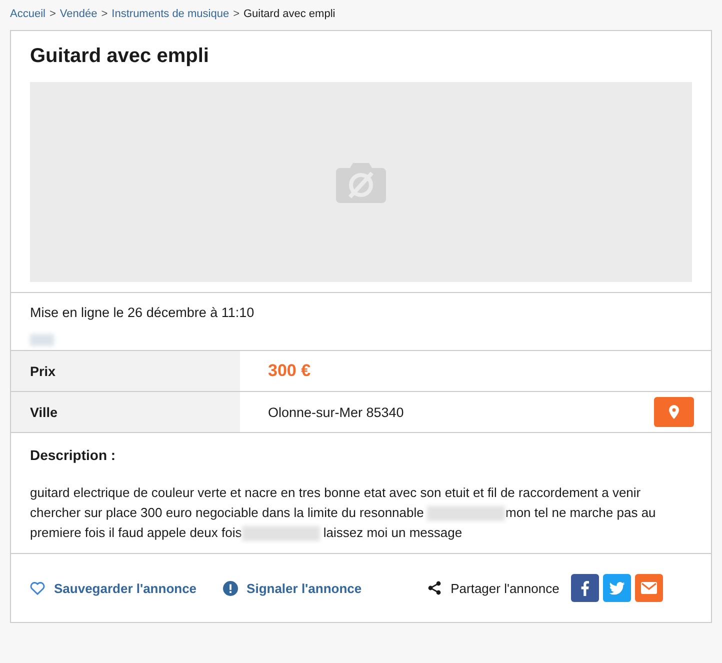 The width and height of the screenshot is (722, 663). I want to click on breadcrumb-link: Instruments de musique, so click(171, 14).